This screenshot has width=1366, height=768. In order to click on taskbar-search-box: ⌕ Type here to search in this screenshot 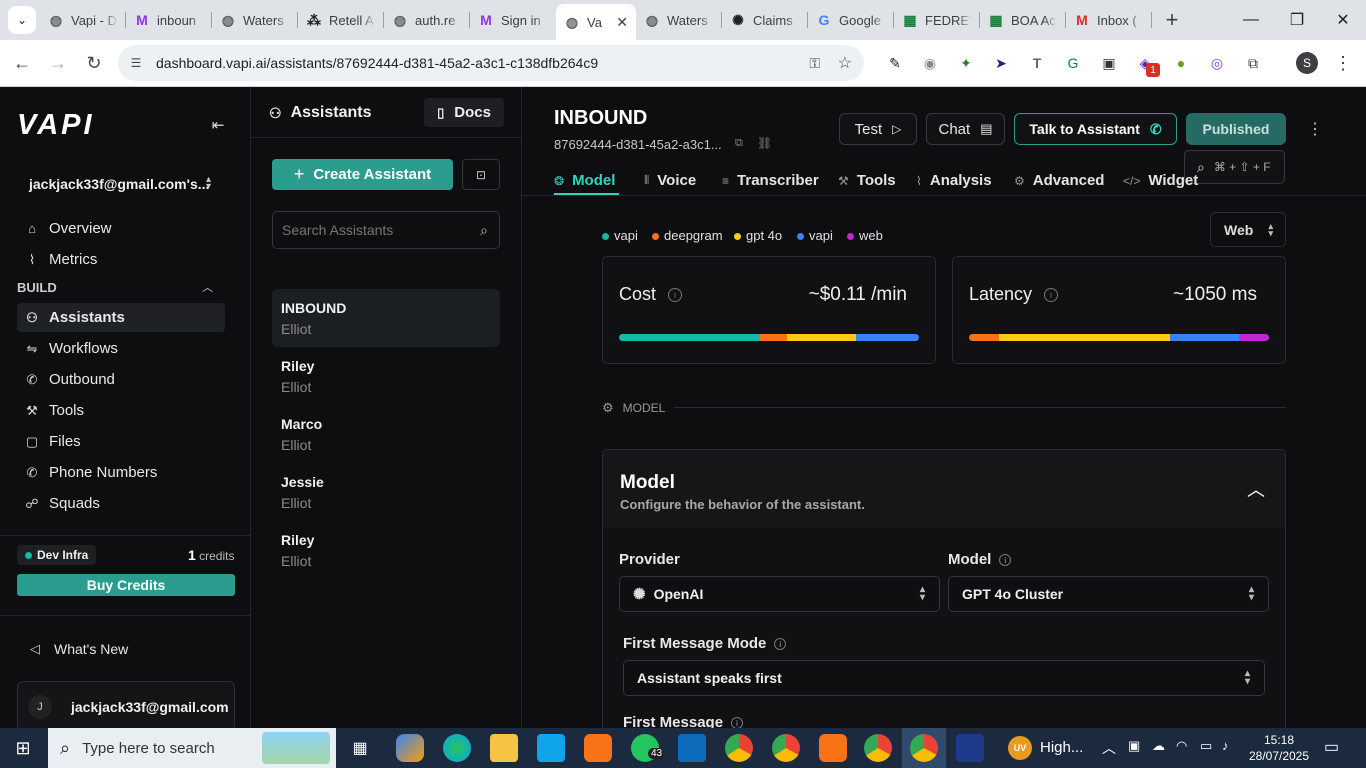, I will do `click(192, 748)`.